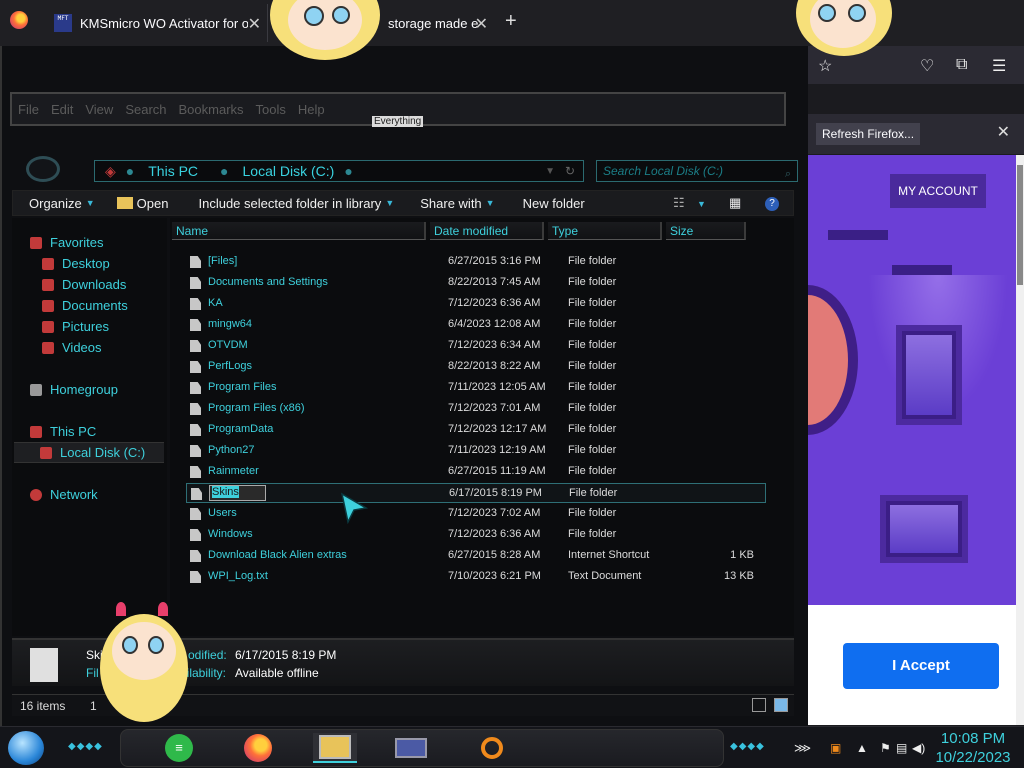 This screenshot has width=1024, height=768. What do you see at coordinates (63, 431) in the screenshot?
I see `nav-this-pc: This PC` at bounding box center [63, 431].